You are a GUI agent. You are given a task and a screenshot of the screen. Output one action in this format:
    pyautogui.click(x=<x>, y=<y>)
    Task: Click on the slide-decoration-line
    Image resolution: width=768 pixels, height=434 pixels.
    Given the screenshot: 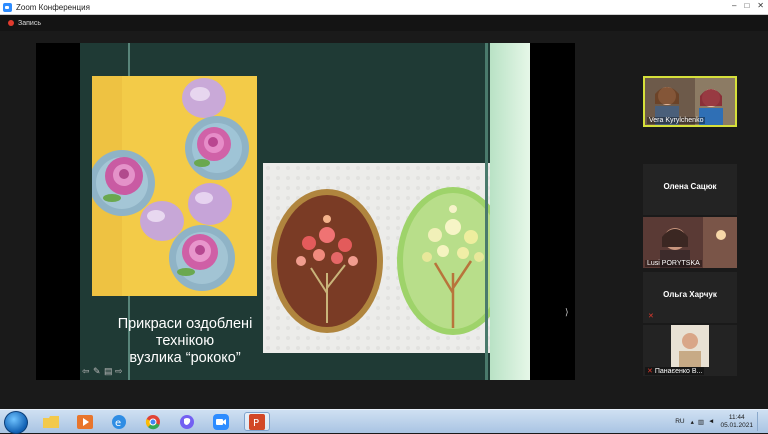 What is the action you would take?
    pyautogui.click(x=486, y=211)
    